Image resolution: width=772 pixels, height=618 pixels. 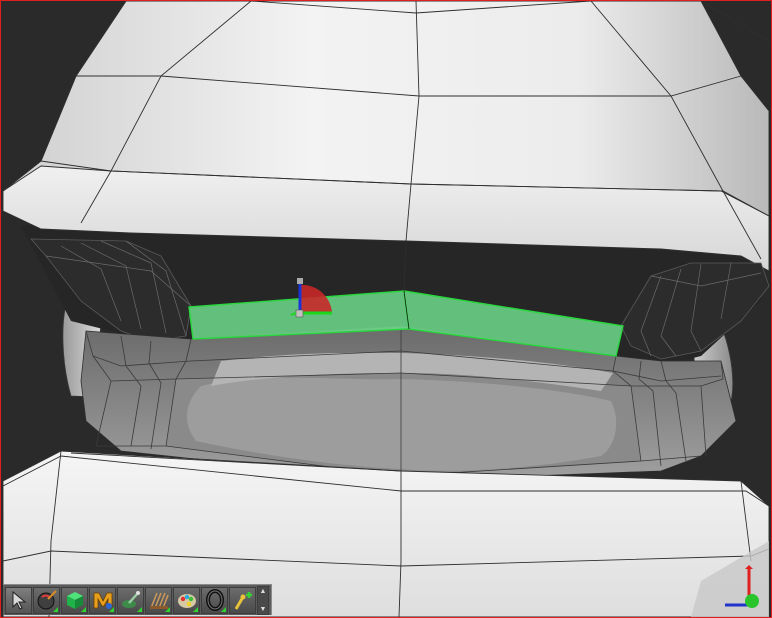 I want to click on toolbar-scroll-control: ▲ ▼, so click(x=263, y=600).